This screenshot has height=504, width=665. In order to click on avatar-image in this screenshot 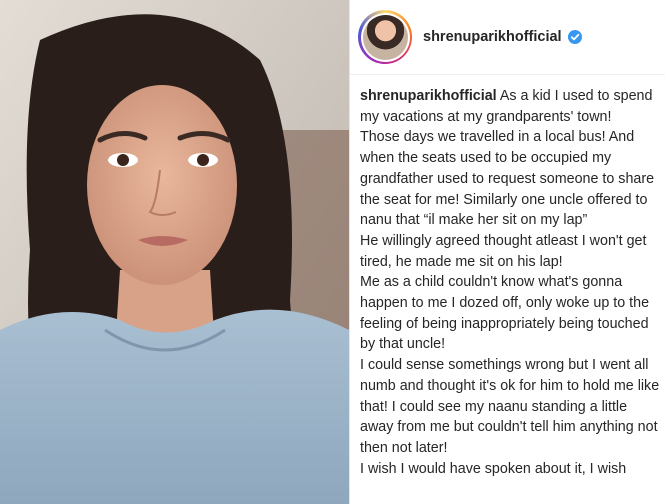, I will do `click(385, 37)`.